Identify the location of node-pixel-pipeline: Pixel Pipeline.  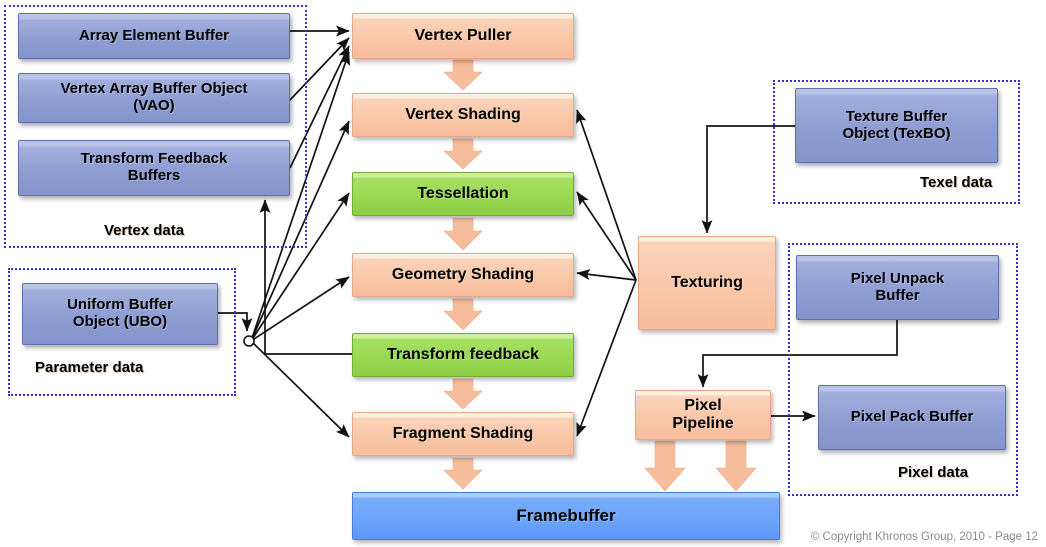
(703, 415).